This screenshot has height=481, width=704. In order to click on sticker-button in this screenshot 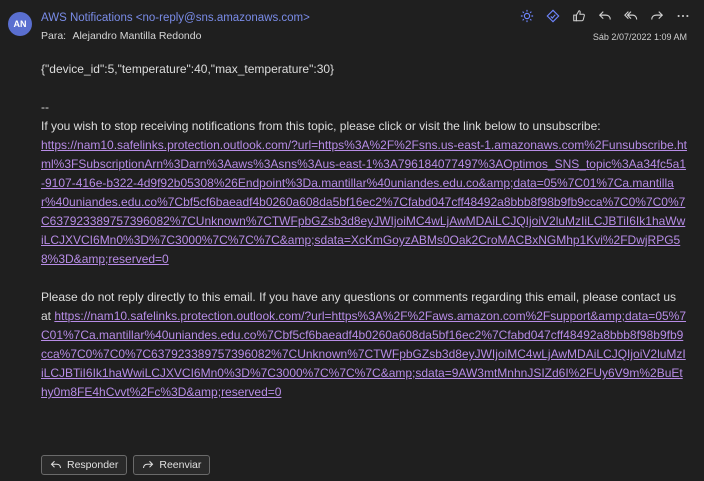, I will do `click(553, 16)`.